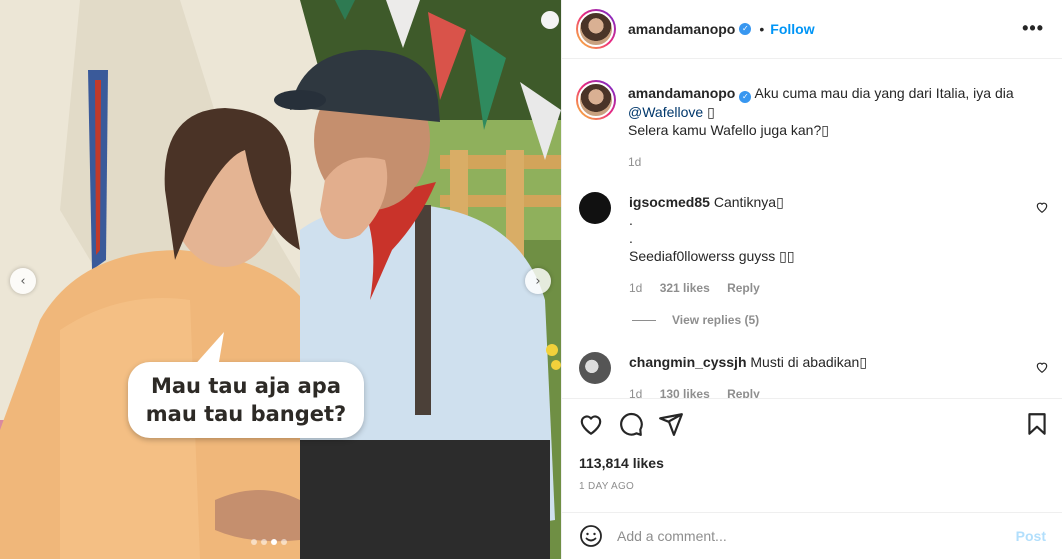 This screenshot has height=559, width=1062. Describe the element at coordinates (748, 202) in the screenshot. I see `comment-text: Cantiknya▯` at that location.